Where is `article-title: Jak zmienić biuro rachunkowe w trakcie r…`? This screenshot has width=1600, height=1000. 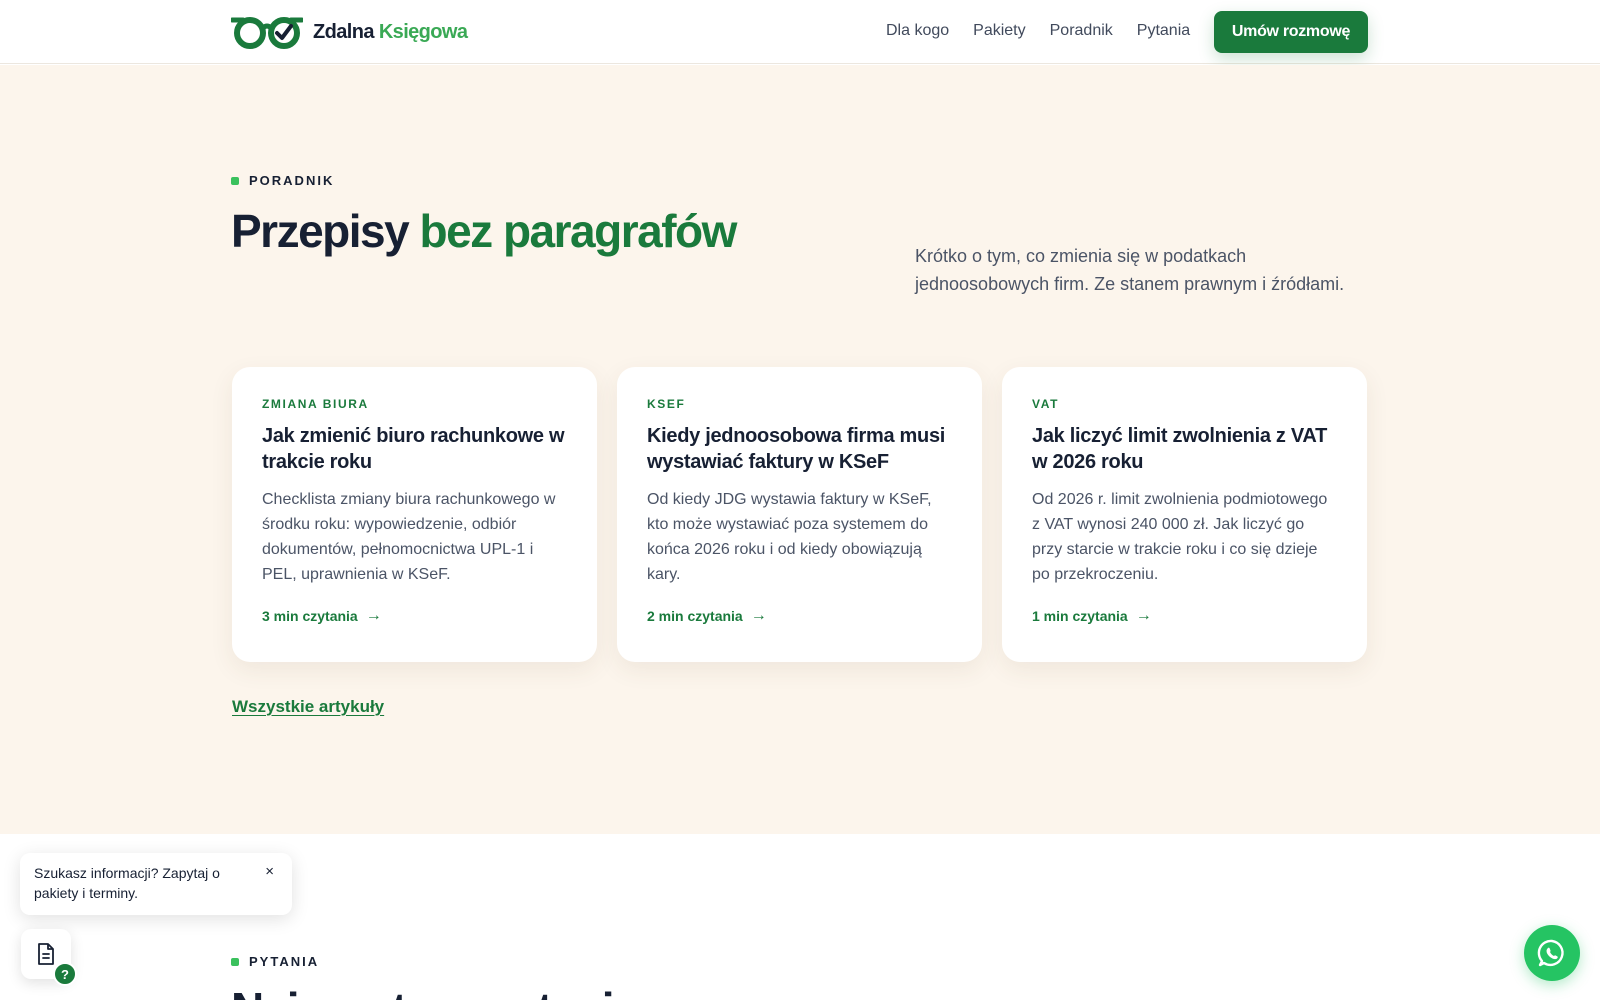 article-title: Jak zmienić biuro rachunkowe w trakcie r… is located at coordinates (414, 449).